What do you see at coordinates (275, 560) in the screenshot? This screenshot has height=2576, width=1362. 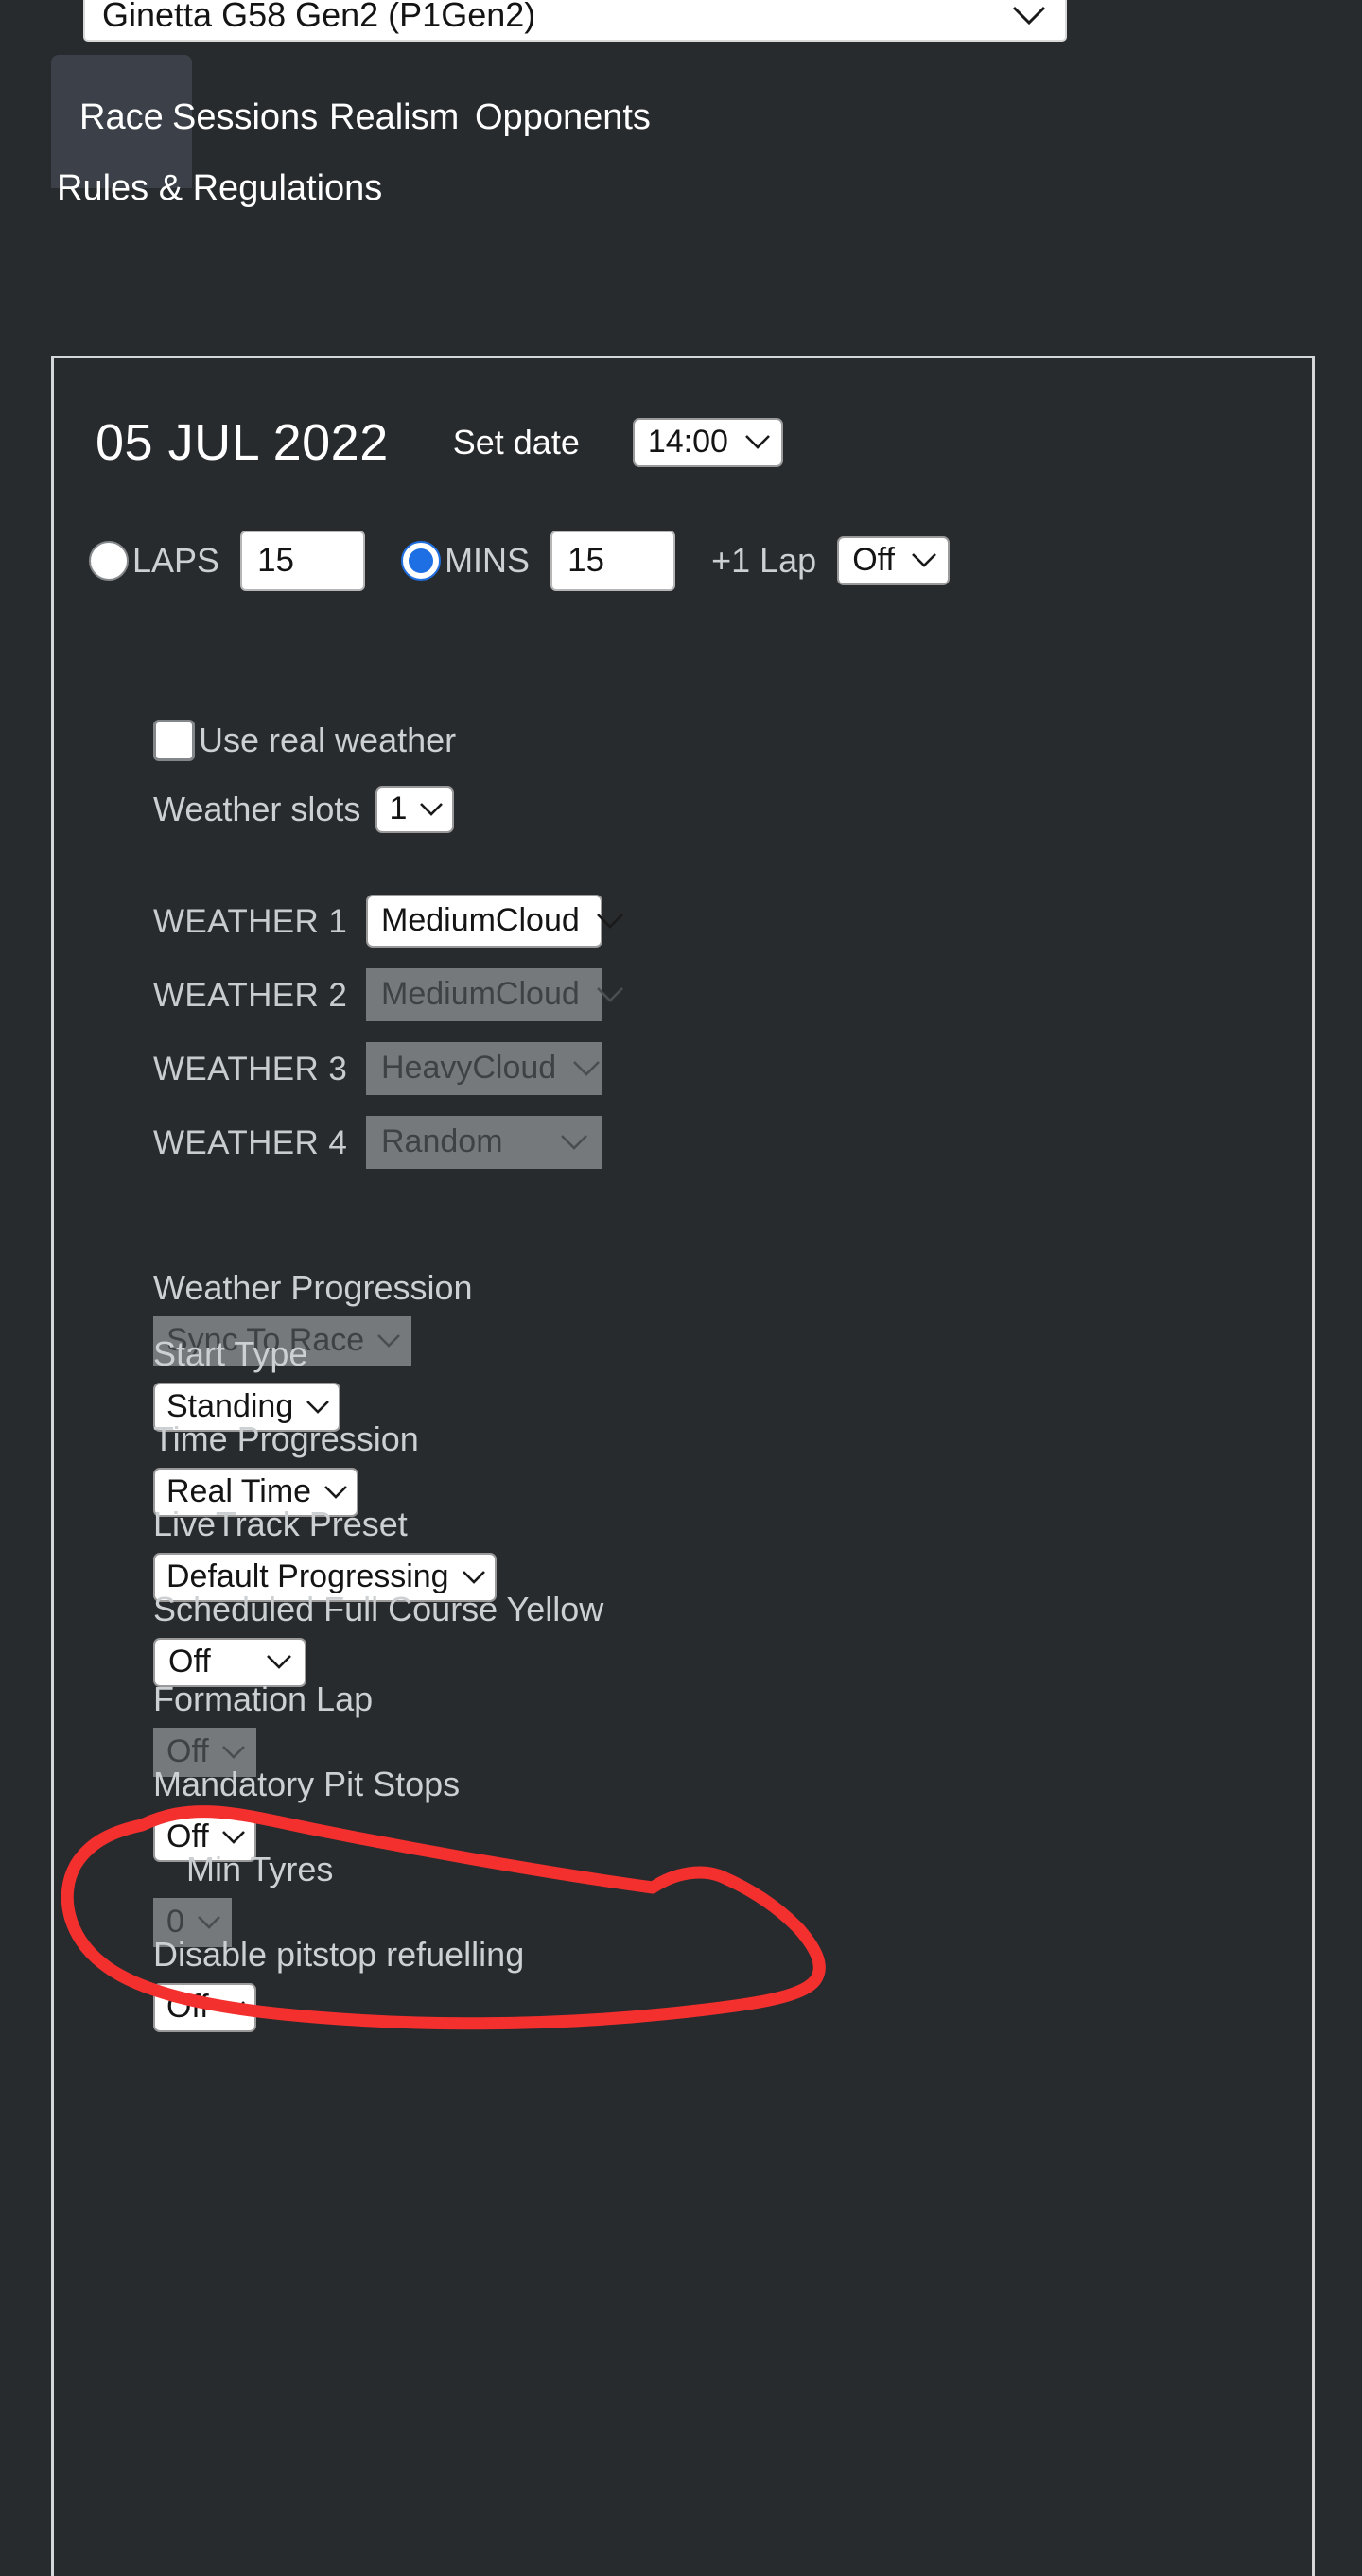 I see `laps-value: 15` at bounding box center [275, 560].